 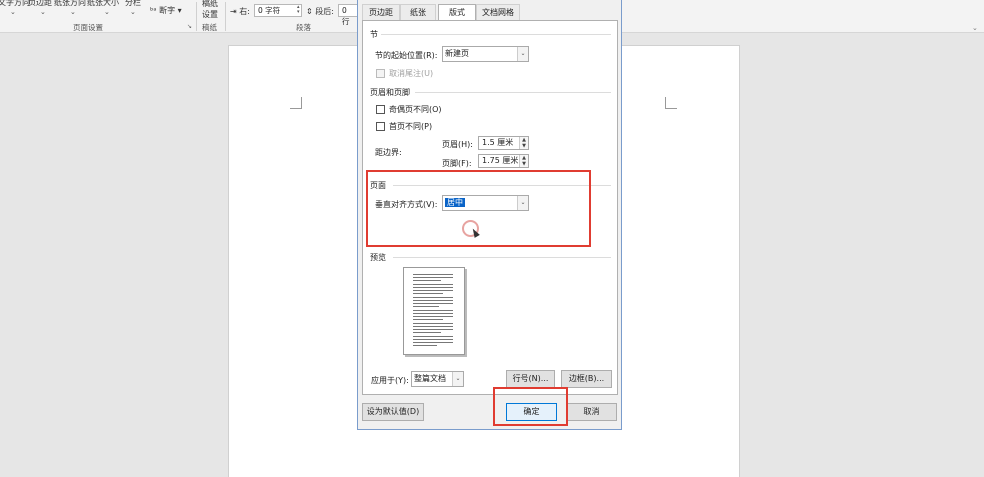 I want to click on orientation-button: 纸张方向, so click(x=70, y=4).